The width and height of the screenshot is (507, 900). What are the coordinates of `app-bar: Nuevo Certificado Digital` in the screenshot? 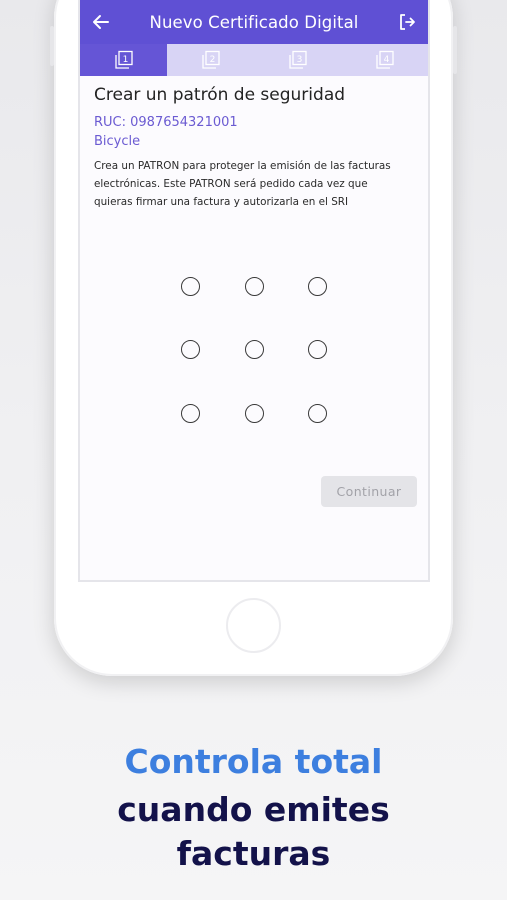 It's located at (254, 22).